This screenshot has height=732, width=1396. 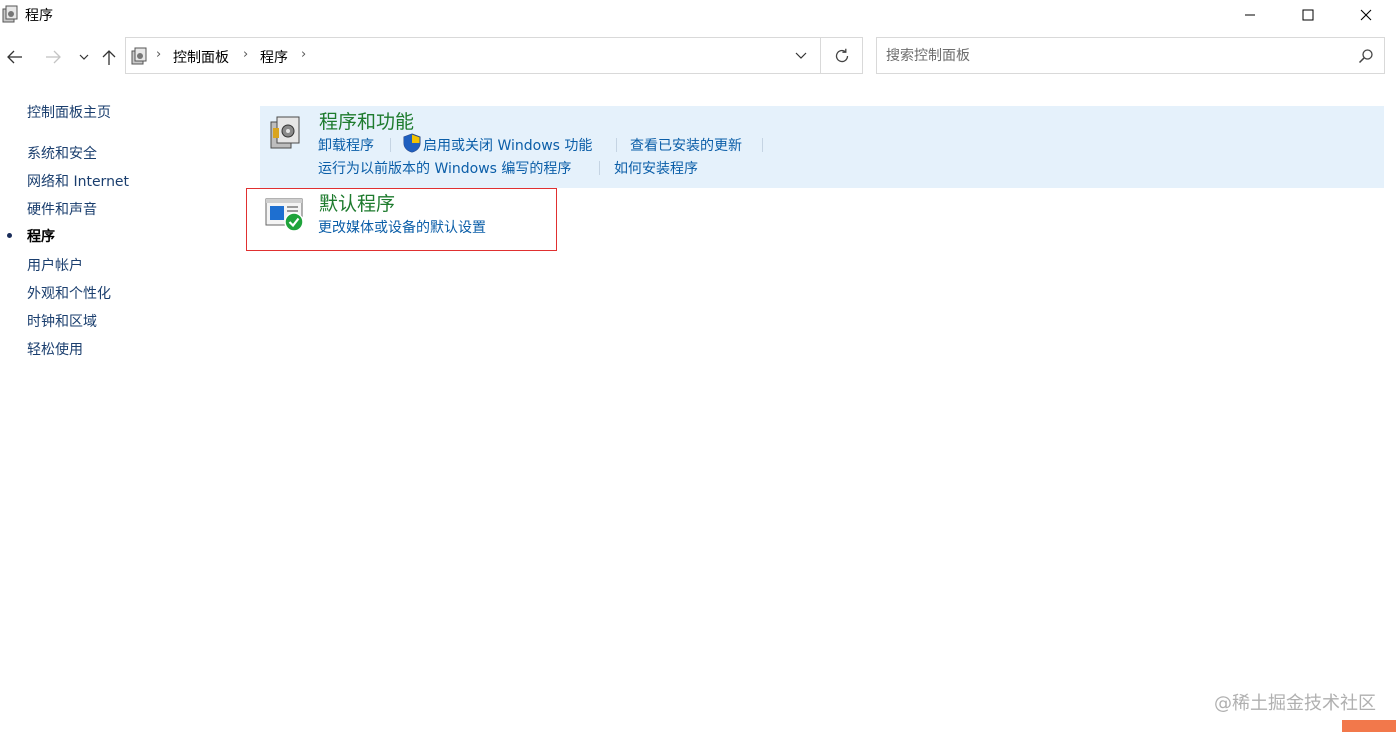 I want to click on maximize-icon, so click(x=1308, y=15).